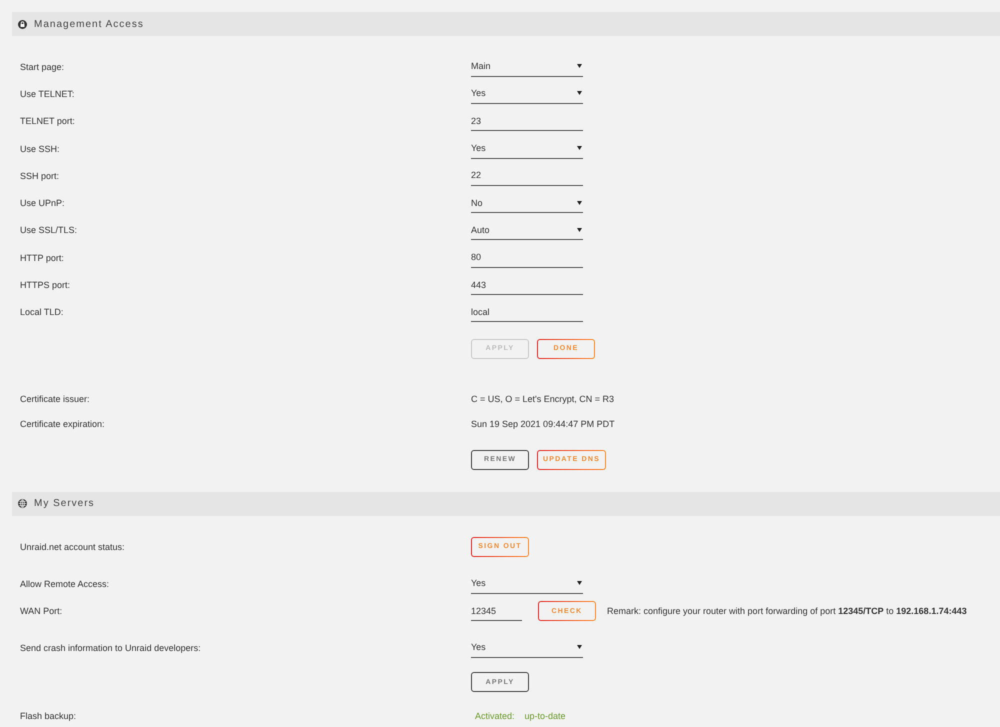  What do you see at coordinates (495, 716) in the screenshot?
I see `status-text: Activated:` at bounding box center [495, 716].